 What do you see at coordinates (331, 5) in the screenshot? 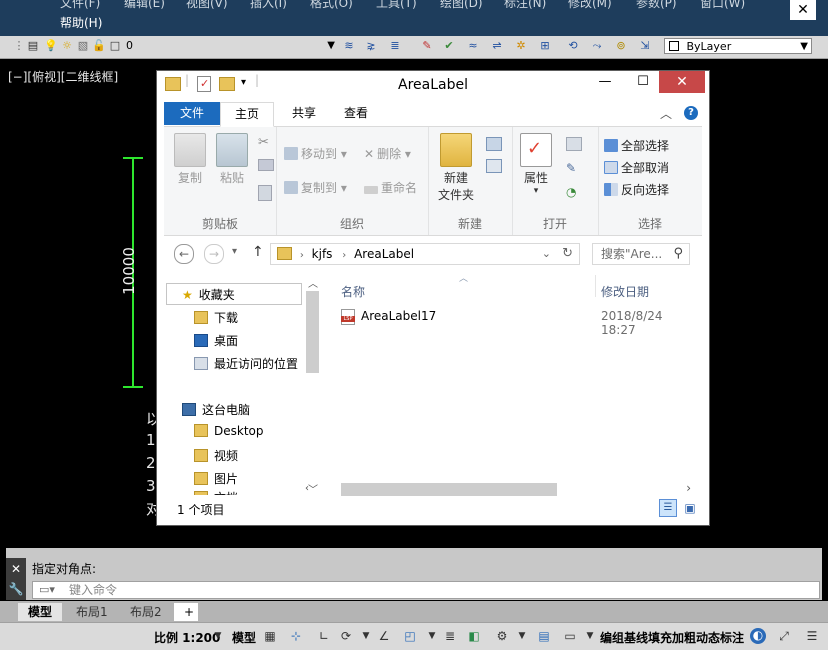
I see `menu-format: 格式(O)` at bounding box center [331, 5].